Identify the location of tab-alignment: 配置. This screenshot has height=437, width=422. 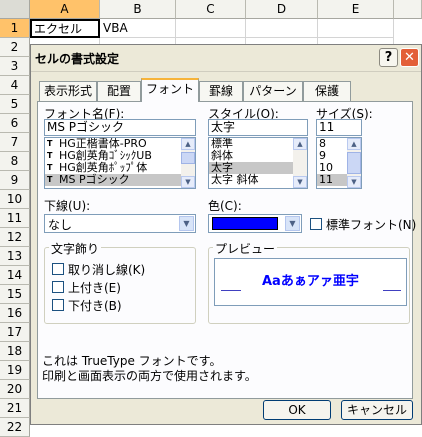
(119, 91).